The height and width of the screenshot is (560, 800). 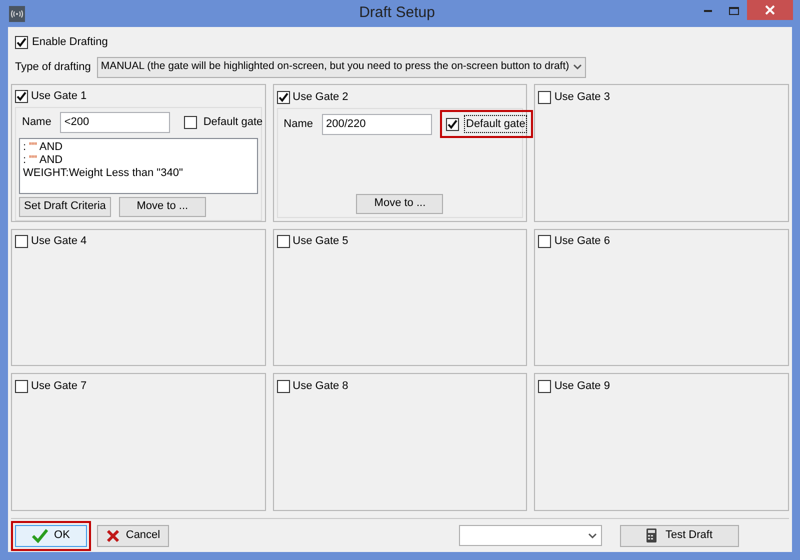 What do you see at coordinates (59, 386) in the screenshot?
I see `gate-label: Use Gate 7` at bounding box center [59, 386].